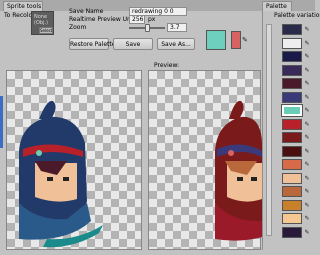 This screenshot has height=255, width=320. Describe the element at coordinates (92, 44) in the screenshot. I see `restore-palette-button: Restore Palette` at that location.